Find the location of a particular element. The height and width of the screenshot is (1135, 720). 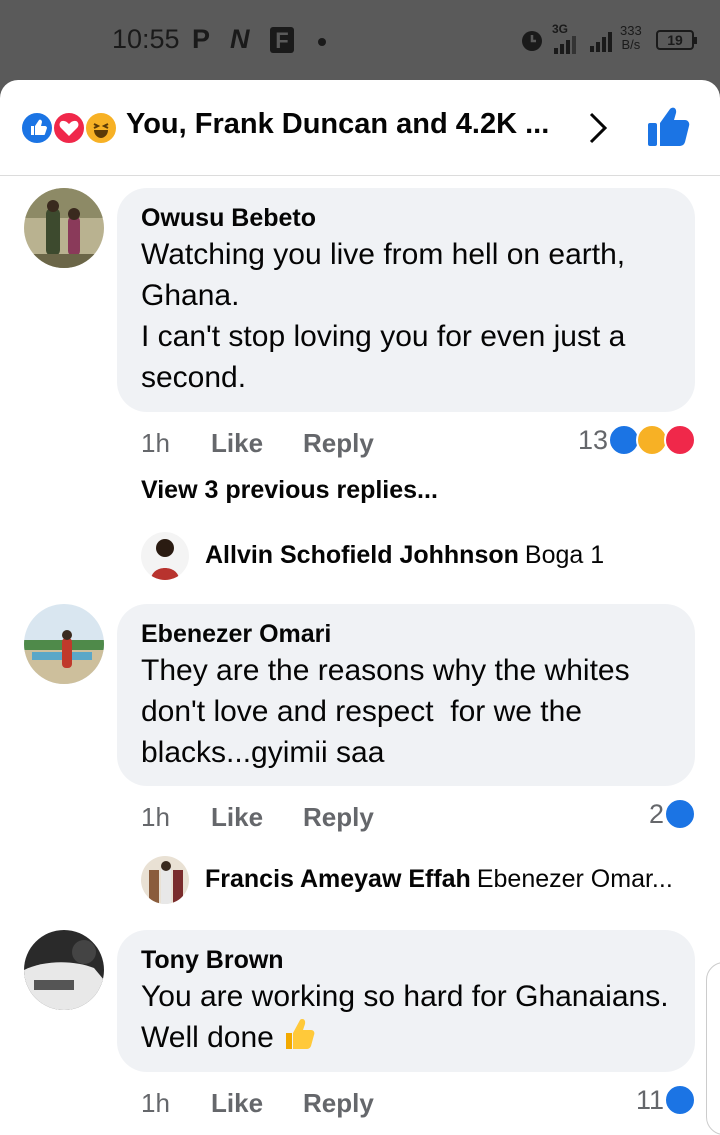

battery-indicator: 19 is located at coordinates (676, 40).